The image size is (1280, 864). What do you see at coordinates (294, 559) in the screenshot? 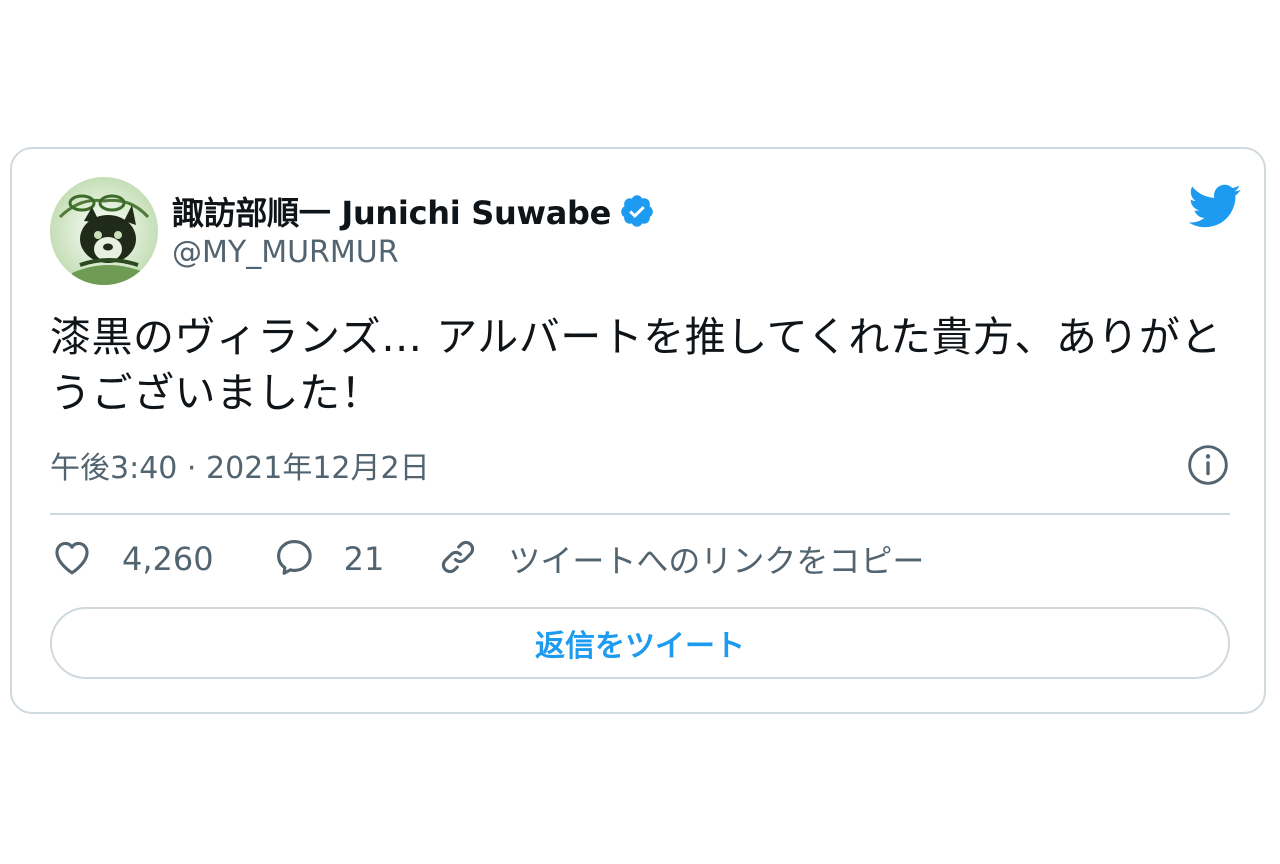
I see `speech-bubble-icon` at bounding box center [294, 559].